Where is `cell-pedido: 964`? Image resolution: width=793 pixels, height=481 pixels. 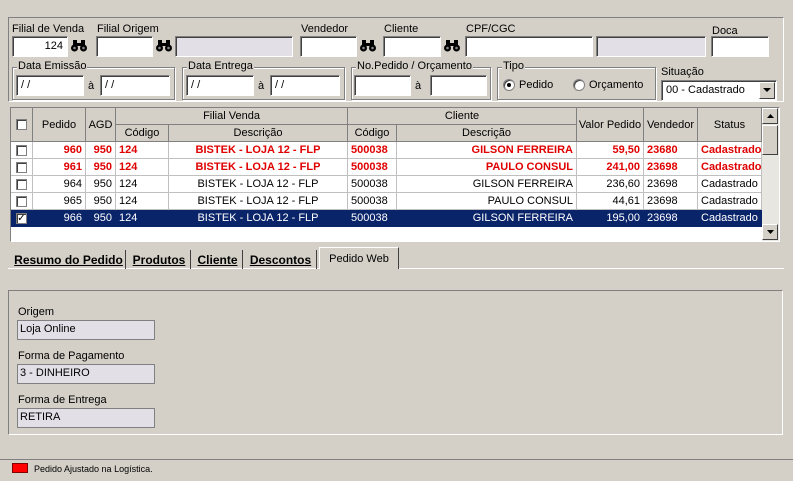 cell-pedido: 964 is located at coordinates (59, 184).